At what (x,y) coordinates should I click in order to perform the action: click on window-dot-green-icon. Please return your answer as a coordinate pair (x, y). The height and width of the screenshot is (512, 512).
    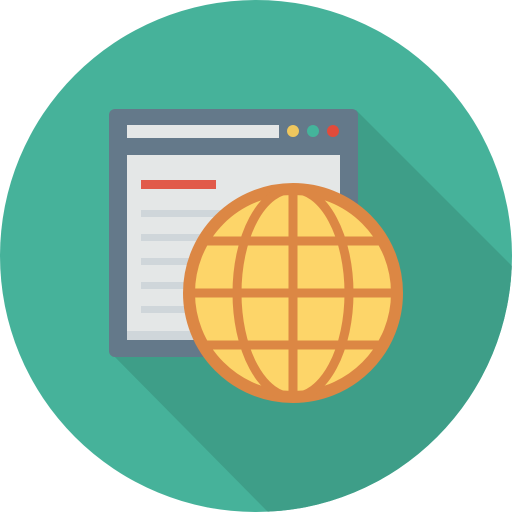
    Looking at the image, I should click on (313, 131).